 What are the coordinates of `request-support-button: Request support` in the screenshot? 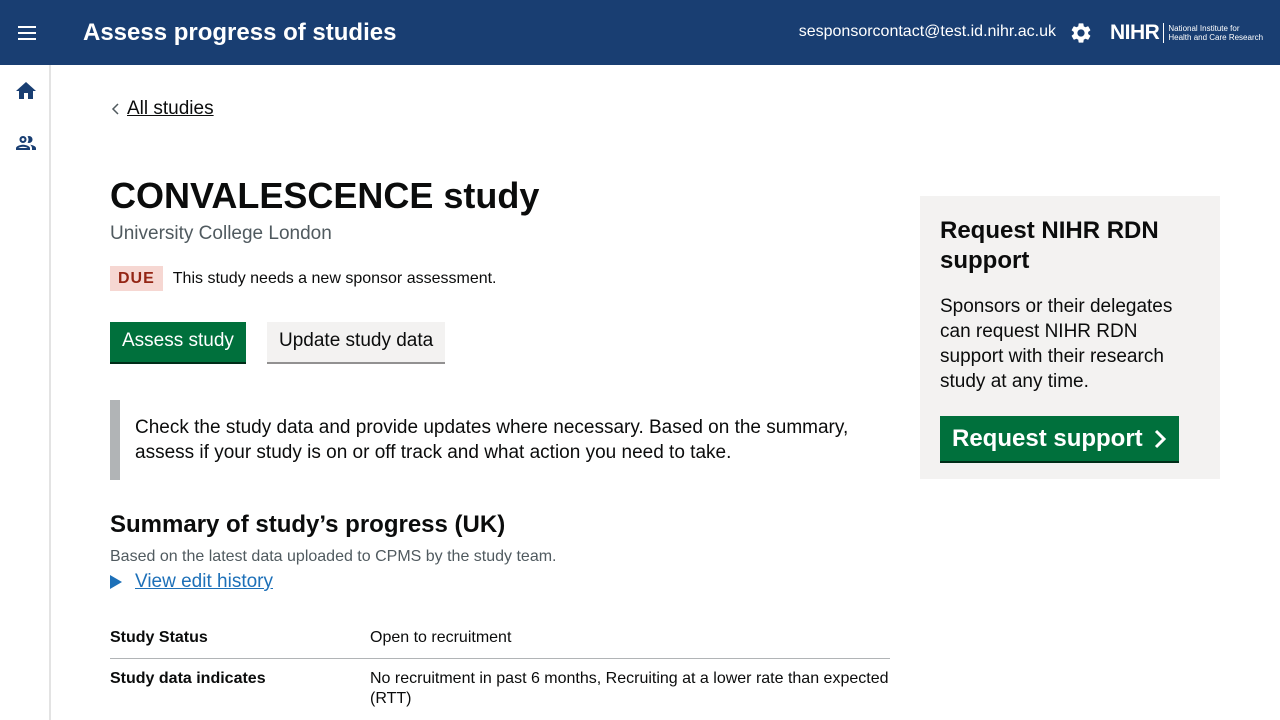 It's located at (1059, 438).